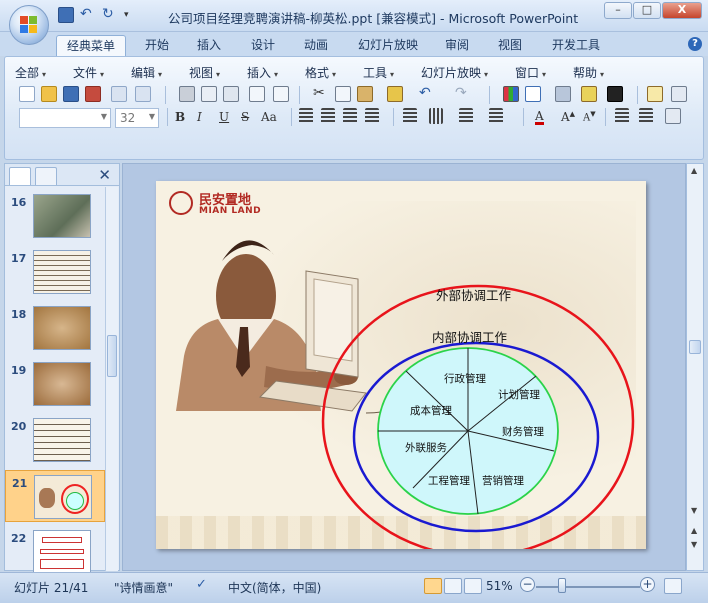 The image size is (708, 603). Describe the element at coordinates (224, 117) in the screenshot. I see `underline-button: U` at that location.